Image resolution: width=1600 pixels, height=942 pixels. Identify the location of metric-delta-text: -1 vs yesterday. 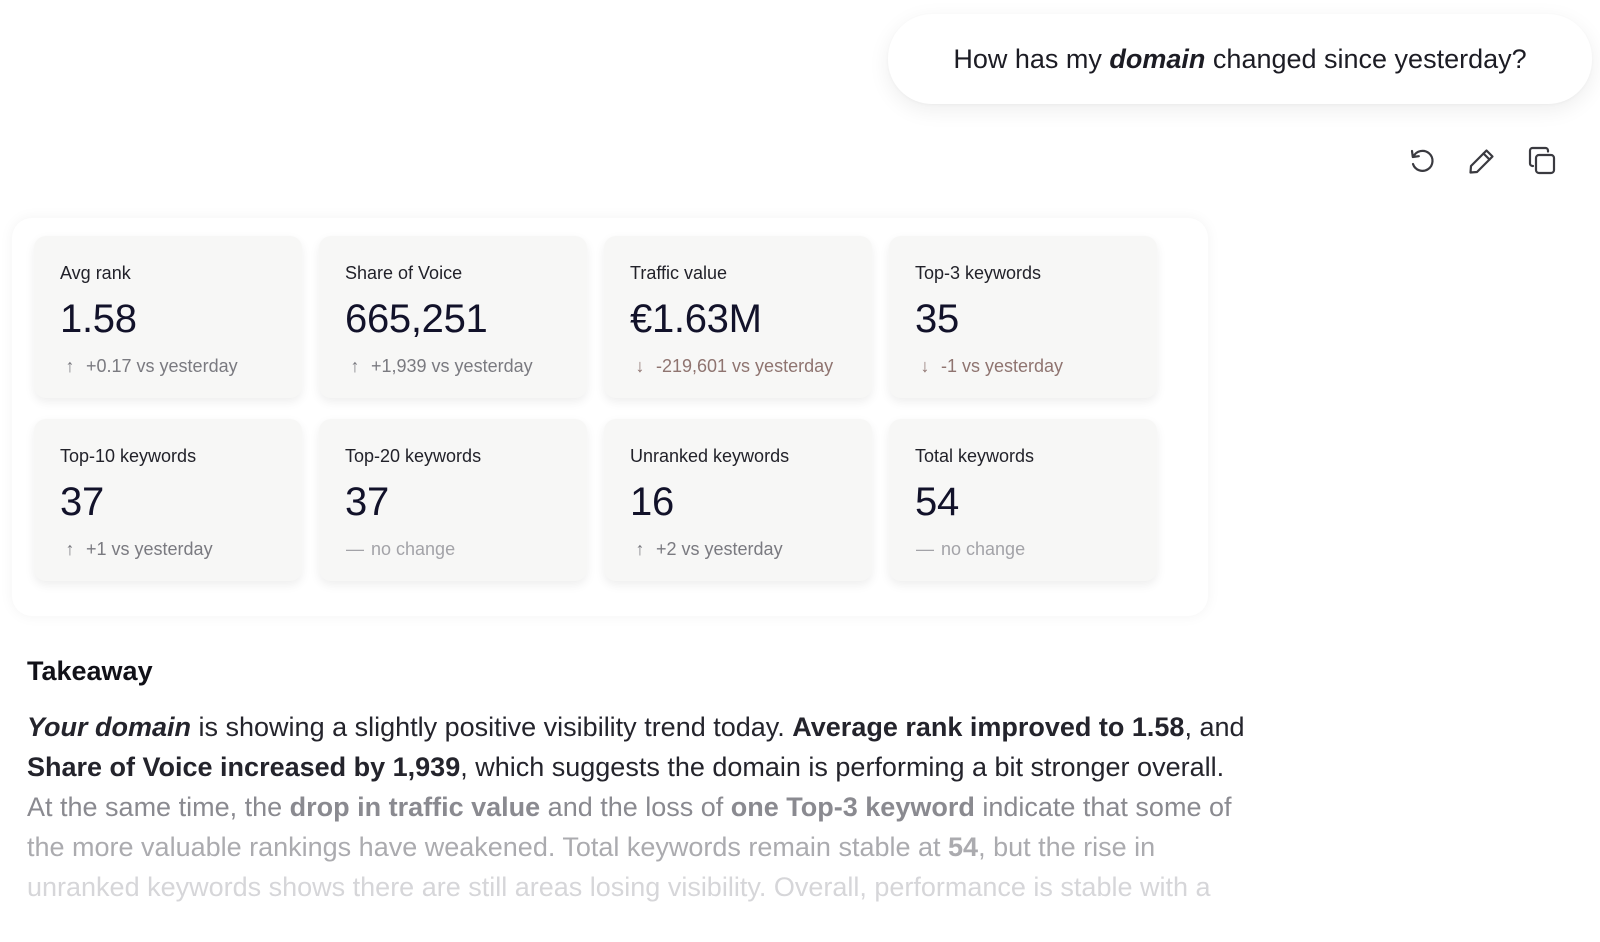
(1002, 366).